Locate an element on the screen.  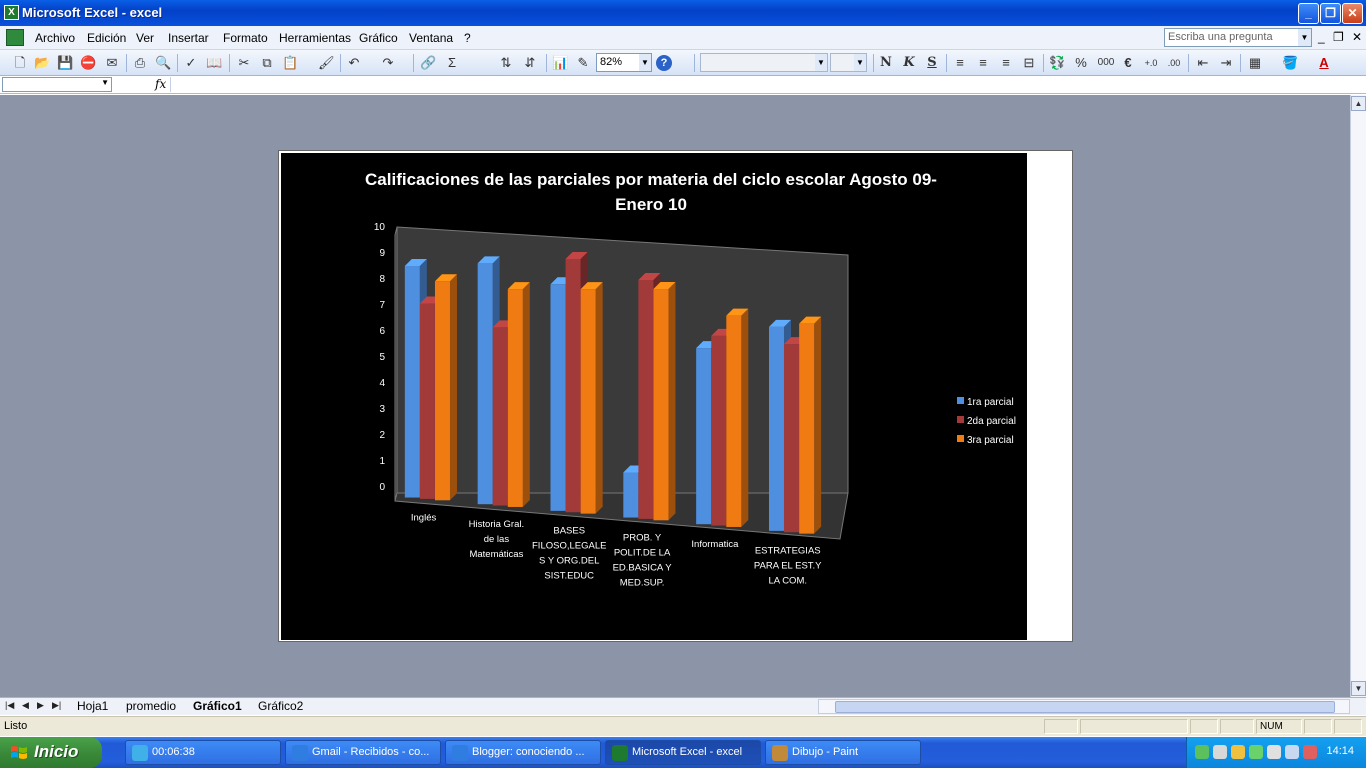
security-icon is located at coordinates (1220, 752).